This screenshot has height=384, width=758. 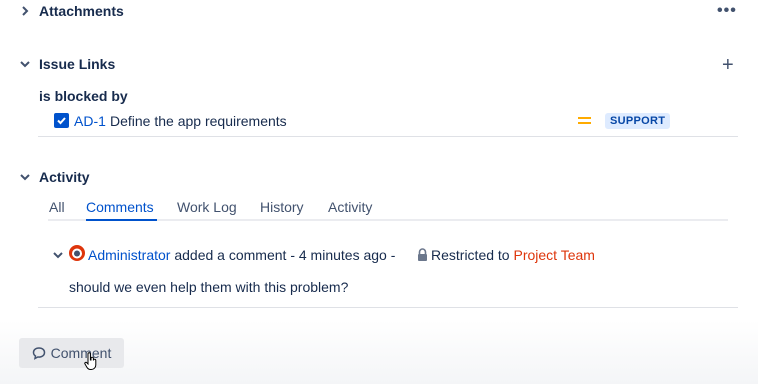 I want to click on user-avatar-icon, so click(x=77, y=253).